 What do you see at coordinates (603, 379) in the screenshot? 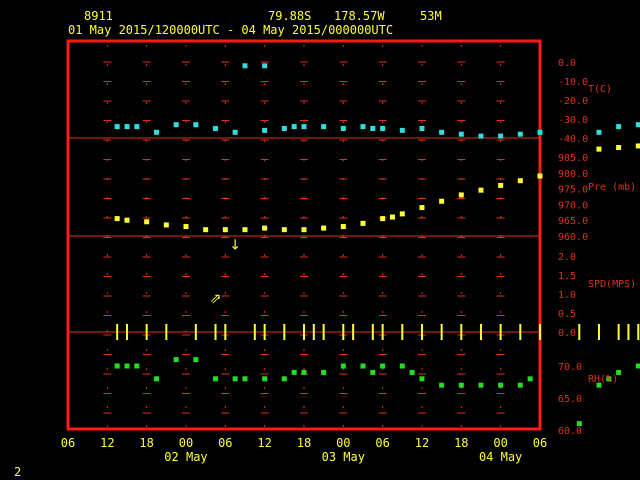
I see `panel-label: RH(%)` at bounding box center [603, 379].